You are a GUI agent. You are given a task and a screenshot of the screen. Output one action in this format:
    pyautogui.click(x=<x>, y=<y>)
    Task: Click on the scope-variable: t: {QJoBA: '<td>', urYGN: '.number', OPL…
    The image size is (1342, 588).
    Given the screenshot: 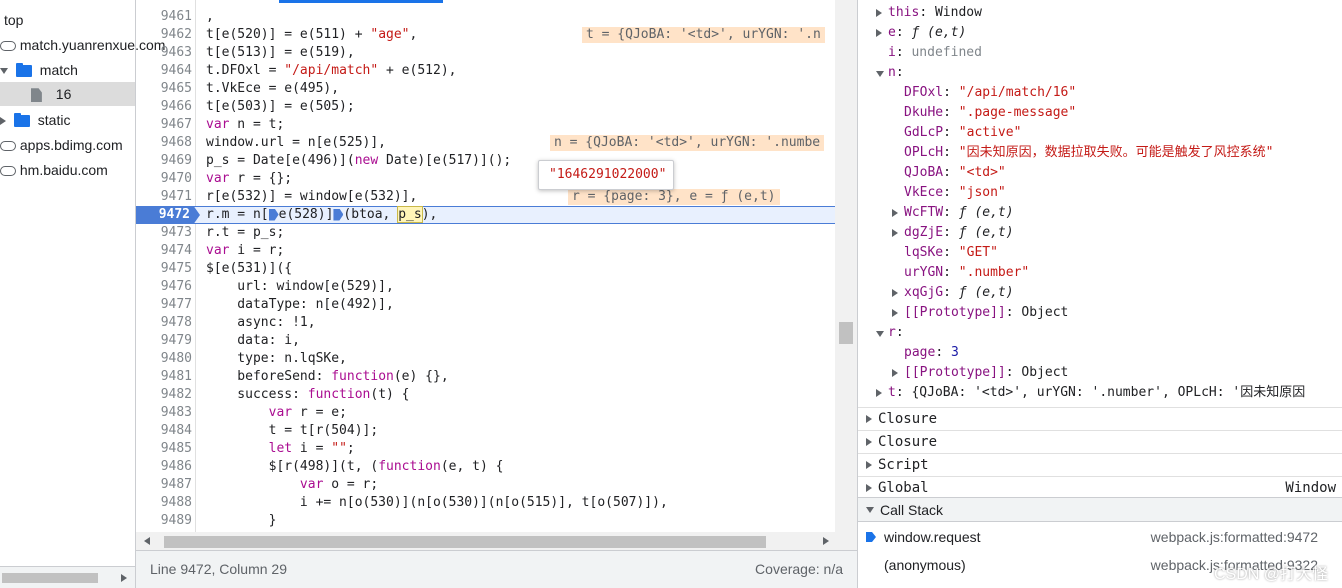 What is the action you would take?
    pyautogui.click(x=1100, y=393)
    